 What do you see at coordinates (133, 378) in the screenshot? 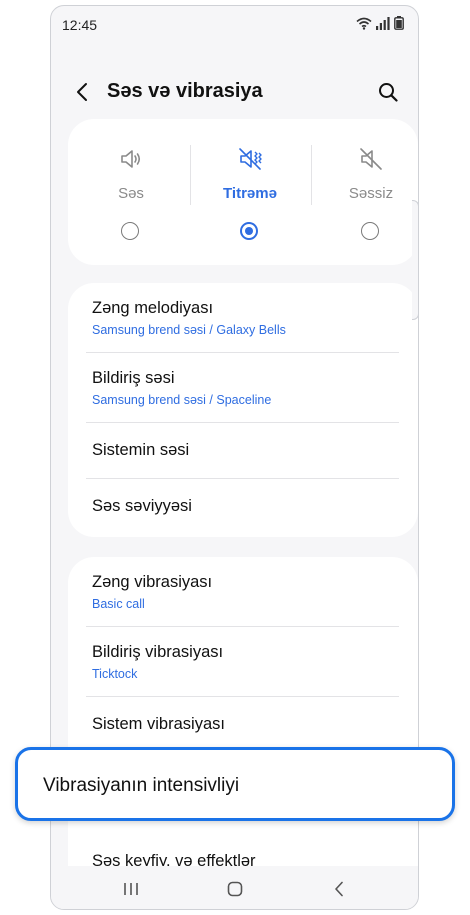
I see `item-title: Bildiriş səsi` at bounding box center [133, 378].